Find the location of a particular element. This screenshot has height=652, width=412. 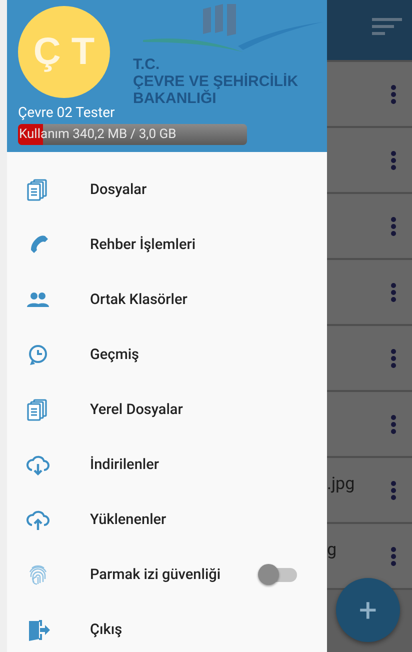

menu-item: Ortak Klasörler is located at coordinates (167, 299).